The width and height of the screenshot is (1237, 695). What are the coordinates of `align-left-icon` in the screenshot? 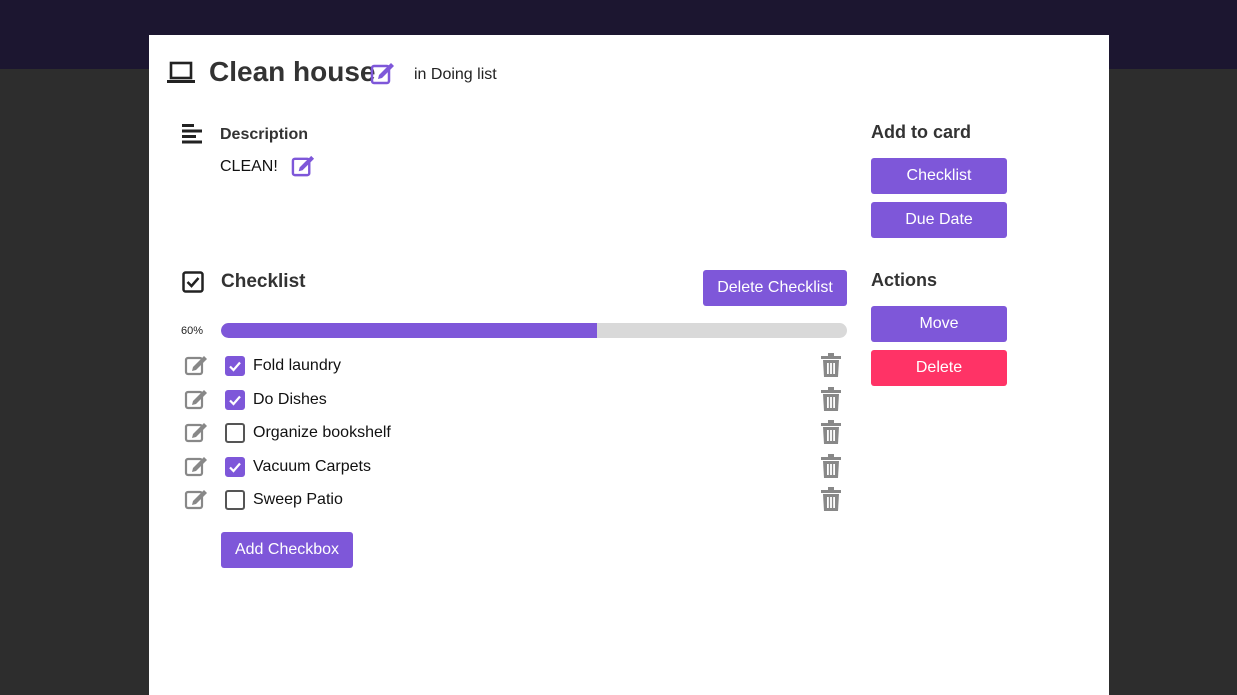 It's located at (192, 134).